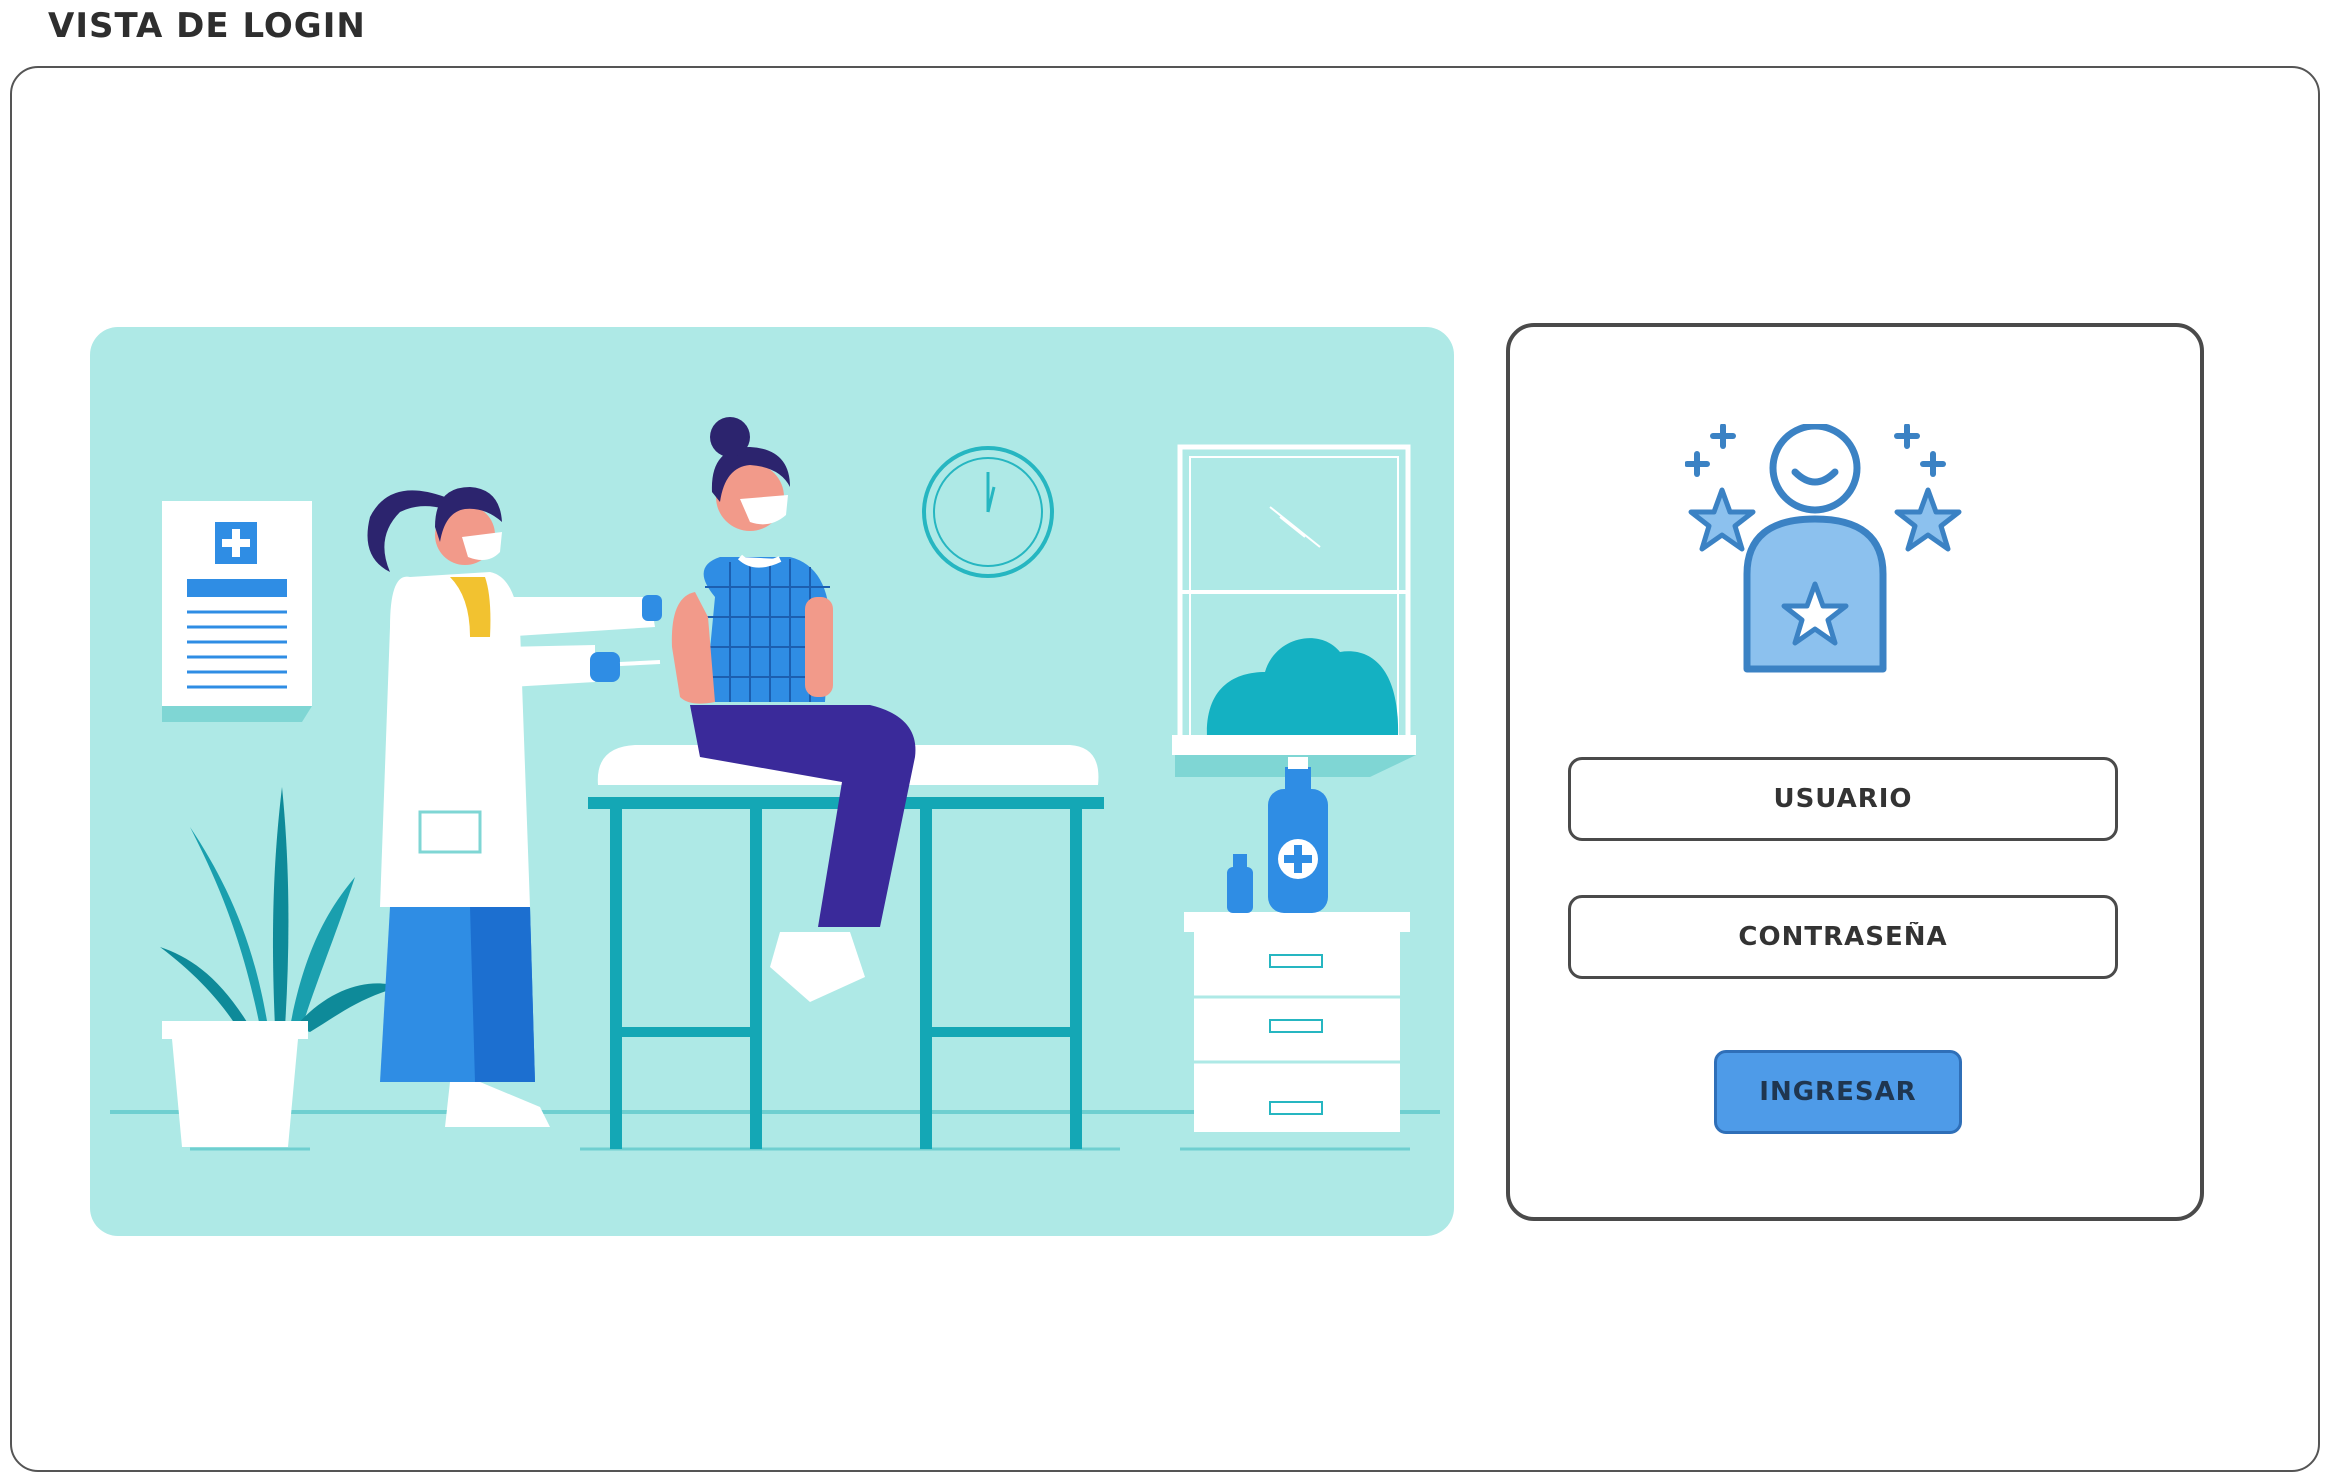  Describe the element at coordinates (207, 26) in the screenshot. I see `page-title: VISTA DE LOGIN` at that location.